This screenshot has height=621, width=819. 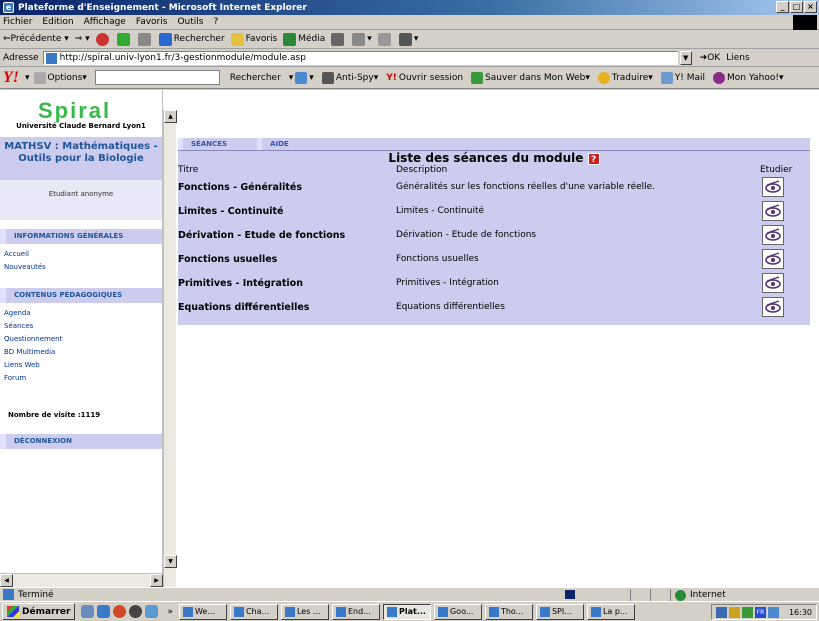 I want to click on nav-link-seances: Séances, so click(x=18, y=326).